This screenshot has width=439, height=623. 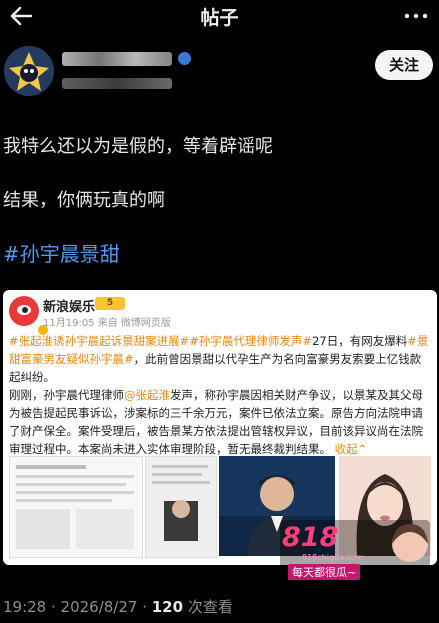 I want to click on follow-button: 关注, so click(x=404, y=65).